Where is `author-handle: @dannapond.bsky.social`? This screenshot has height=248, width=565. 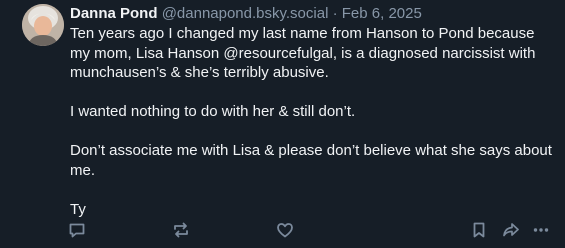
author-handle: @dannapond.bsky.social is located at coordinates (245, 13).